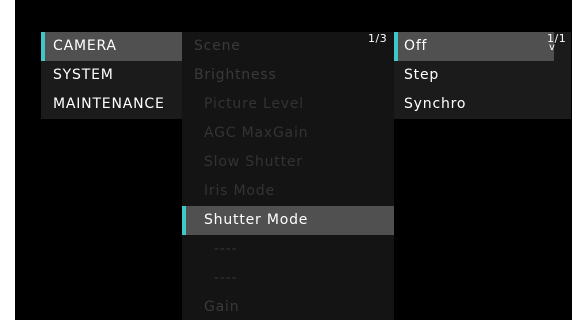  What do you see at coordinates (288, 46) in the screenshot?
I see `submenu-item-scene: Scene` at bounding box center [288, 46].